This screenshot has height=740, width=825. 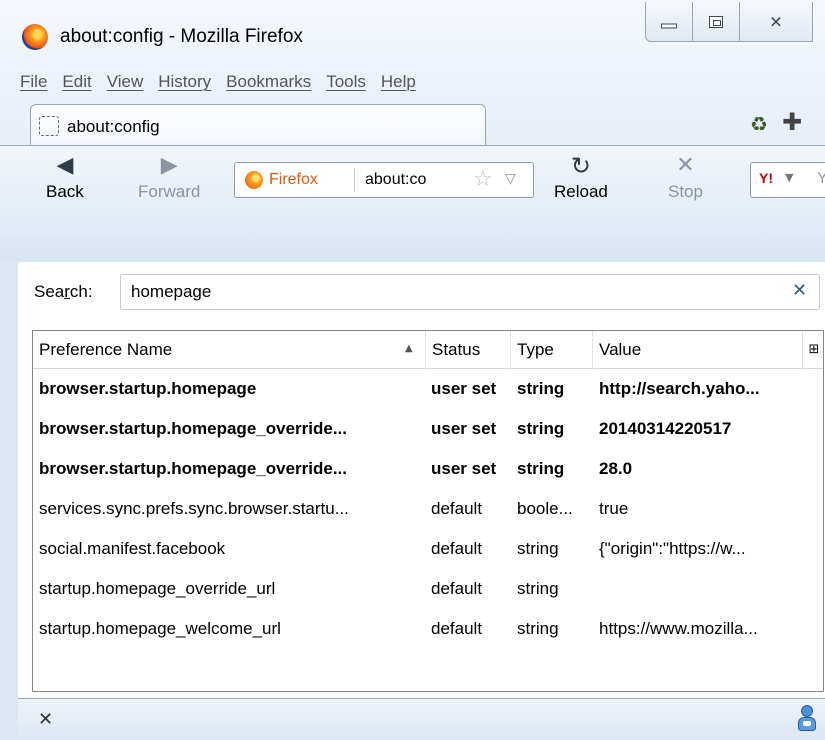 I want to click on back-label: Back, so click(x=65, y=191).